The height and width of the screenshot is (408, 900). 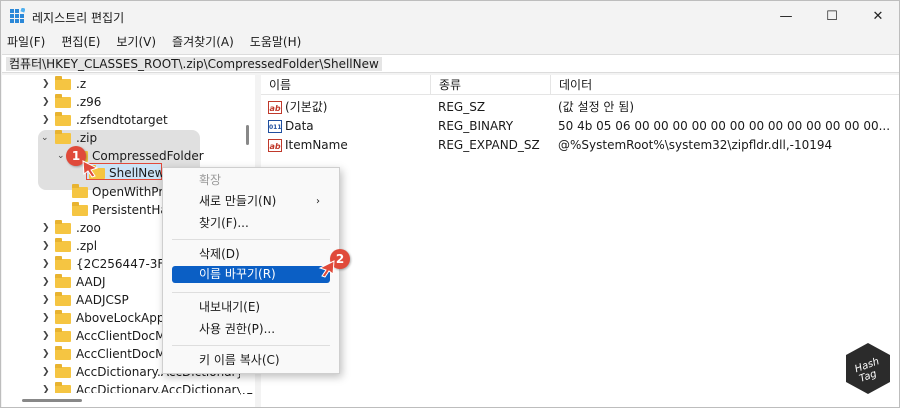 I want to click on tree-item-label: ShellNew, so click(x=137, y=173).